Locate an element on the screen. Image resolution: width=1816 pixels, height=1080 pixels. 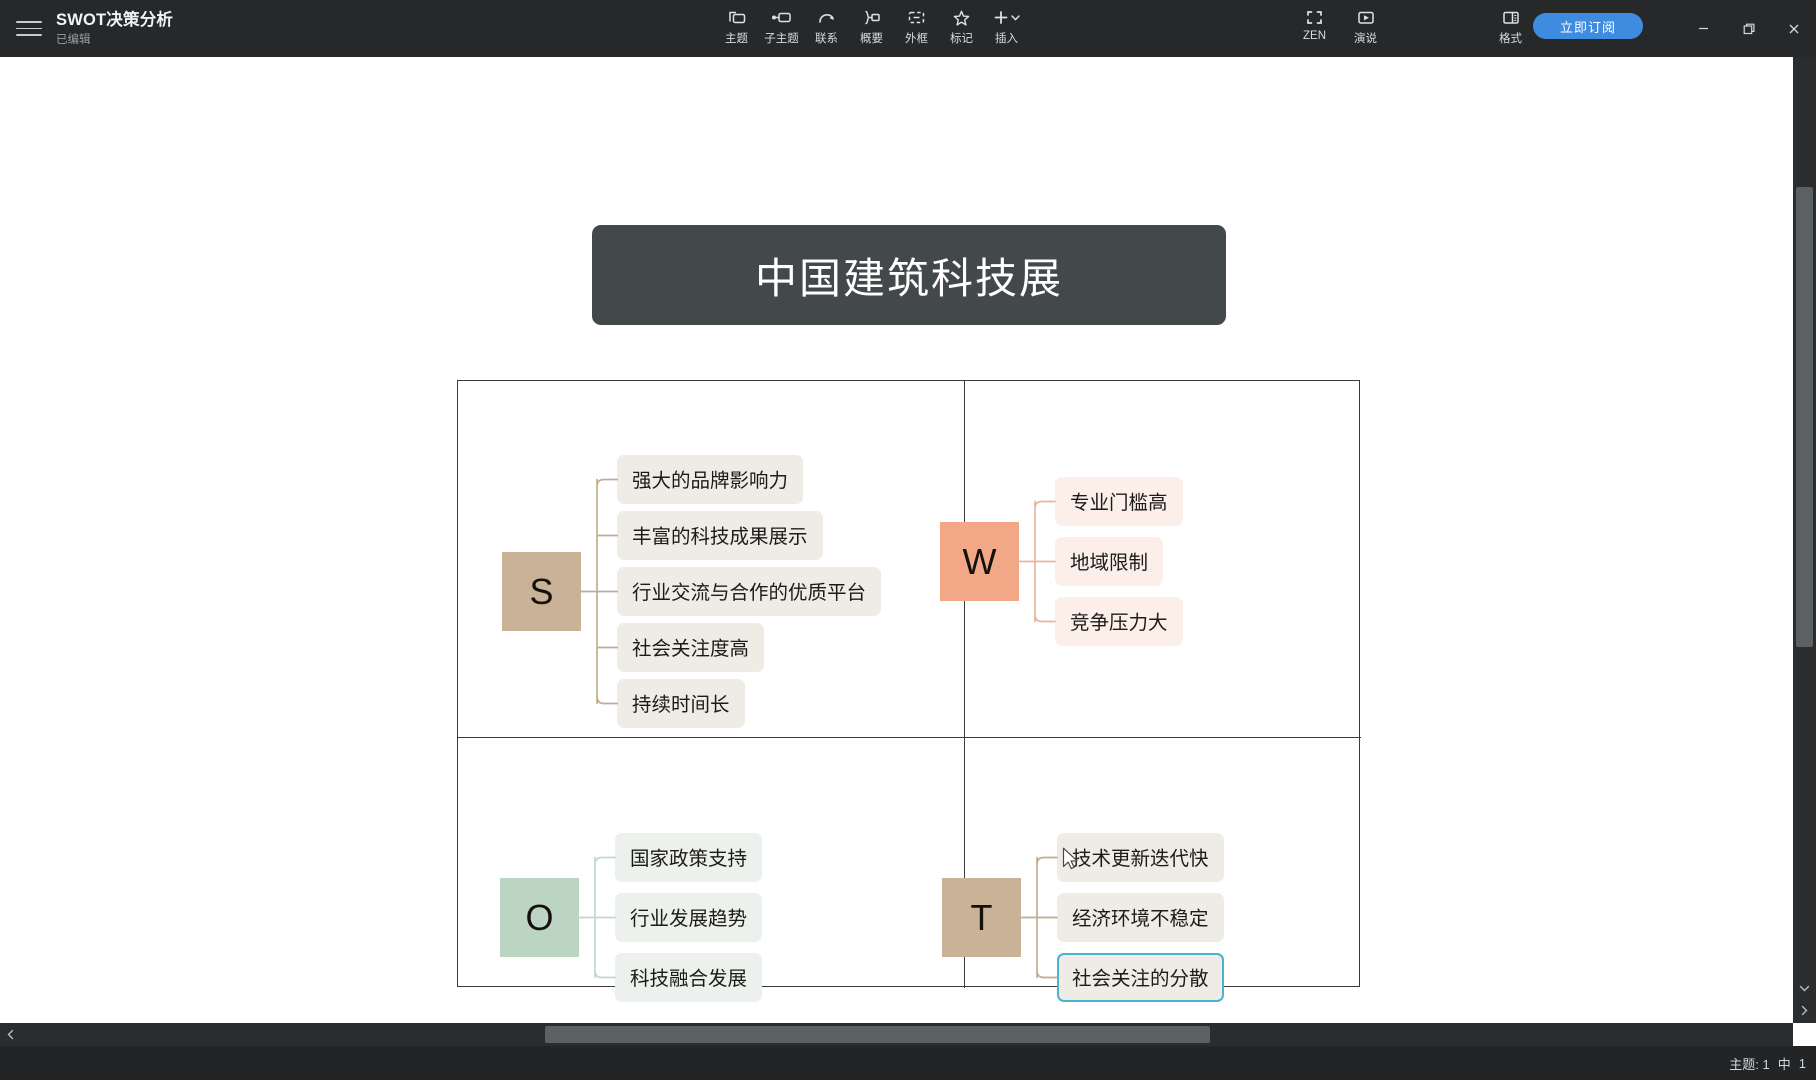
minimize-icon is located at coordinates (1703, 29).